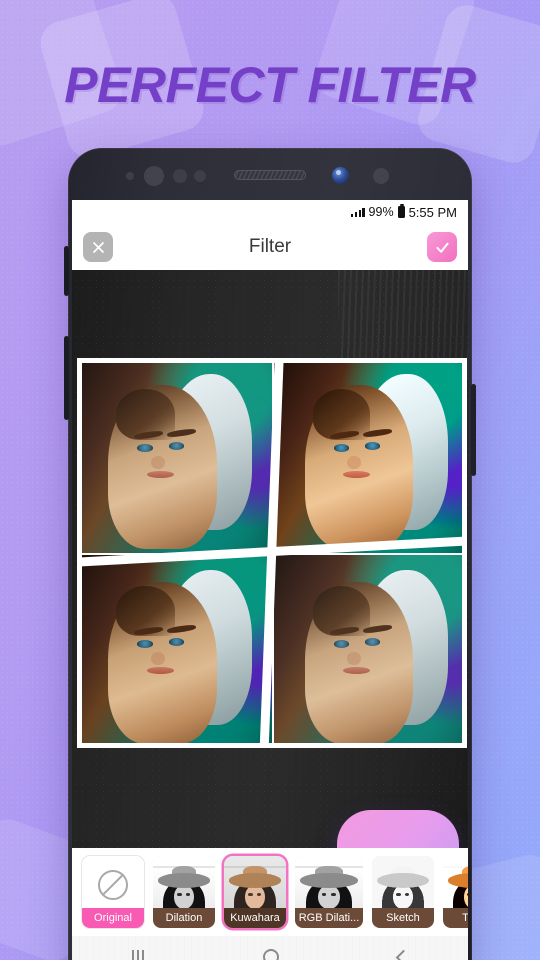 The image size is (540, 960). Describe the element at coordinates (270, 954) in the screenshot. I see `home-icon` at that location.